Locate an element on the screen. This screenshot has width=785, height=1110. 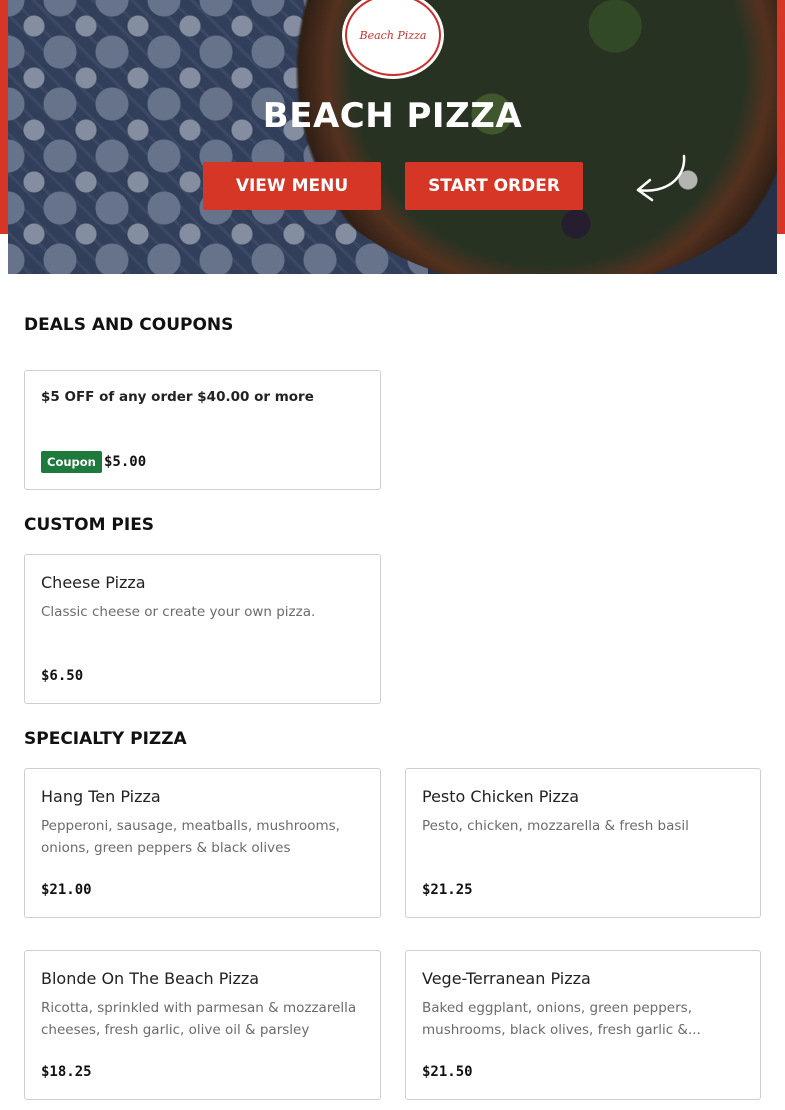
item-price: $21.00 is located at coordinates (66, 890).